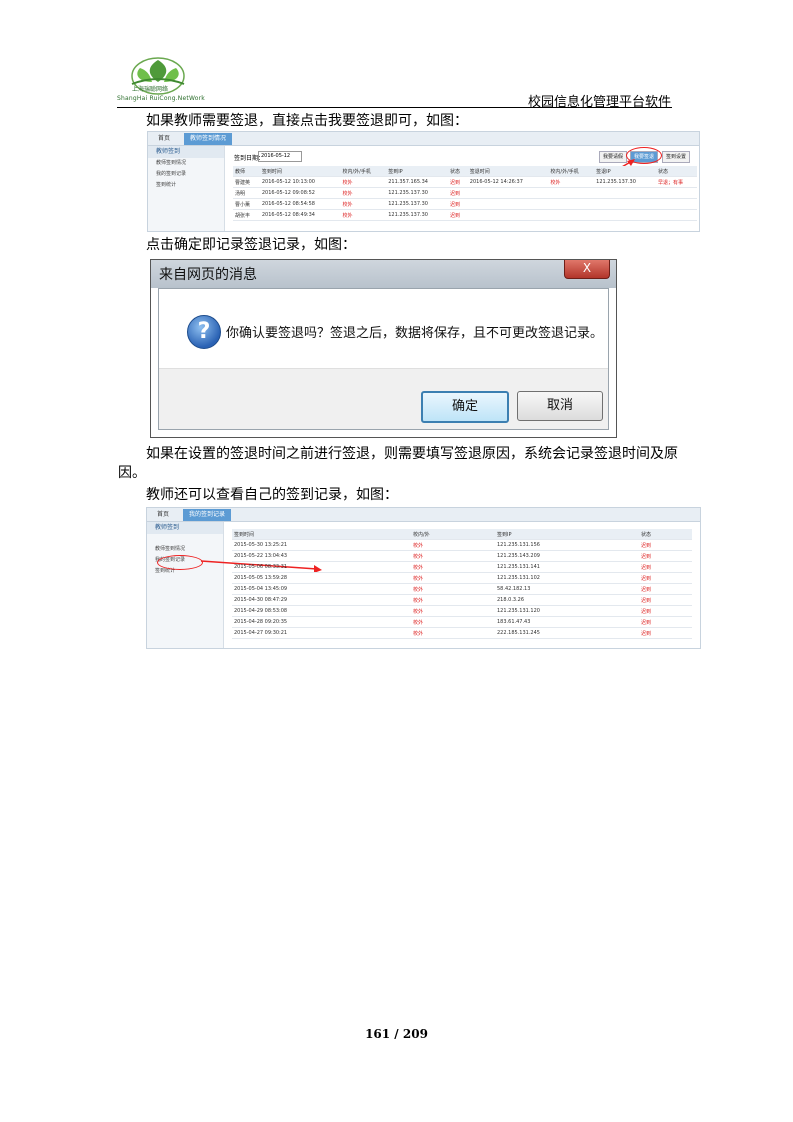 This screenshot has height=1122, width=793. Describe the element at coordinates (508, 171) in the screenshot. I see `column-header: 签退时间` at that location.